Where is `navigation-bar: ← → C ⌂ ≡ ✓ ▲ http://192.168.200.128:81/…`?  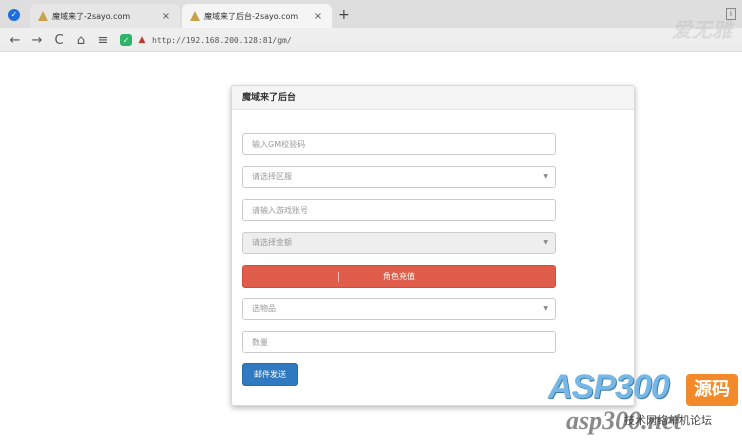 navigation-bar: ← → C ⌂ ≡ ✓ ▲ http://192.168.200.128:81/… is located at coordinates (371, 40).